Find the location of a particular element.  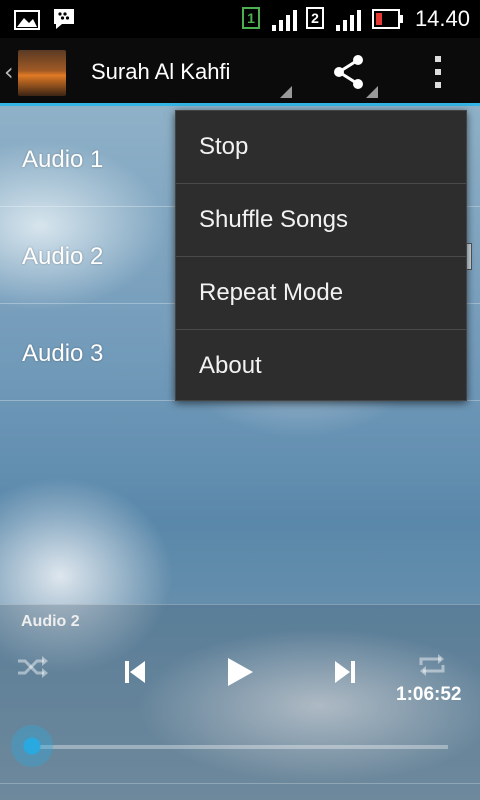

back-chevron-icon: ‹ is located at coordinates (9, 72).